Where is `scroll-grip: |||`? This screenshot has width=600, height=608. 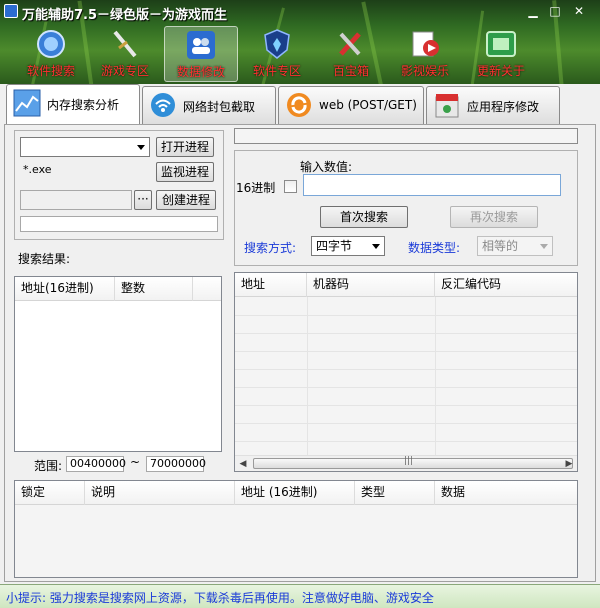
scroll-grip: ||| is located at coordinates (409, 461).